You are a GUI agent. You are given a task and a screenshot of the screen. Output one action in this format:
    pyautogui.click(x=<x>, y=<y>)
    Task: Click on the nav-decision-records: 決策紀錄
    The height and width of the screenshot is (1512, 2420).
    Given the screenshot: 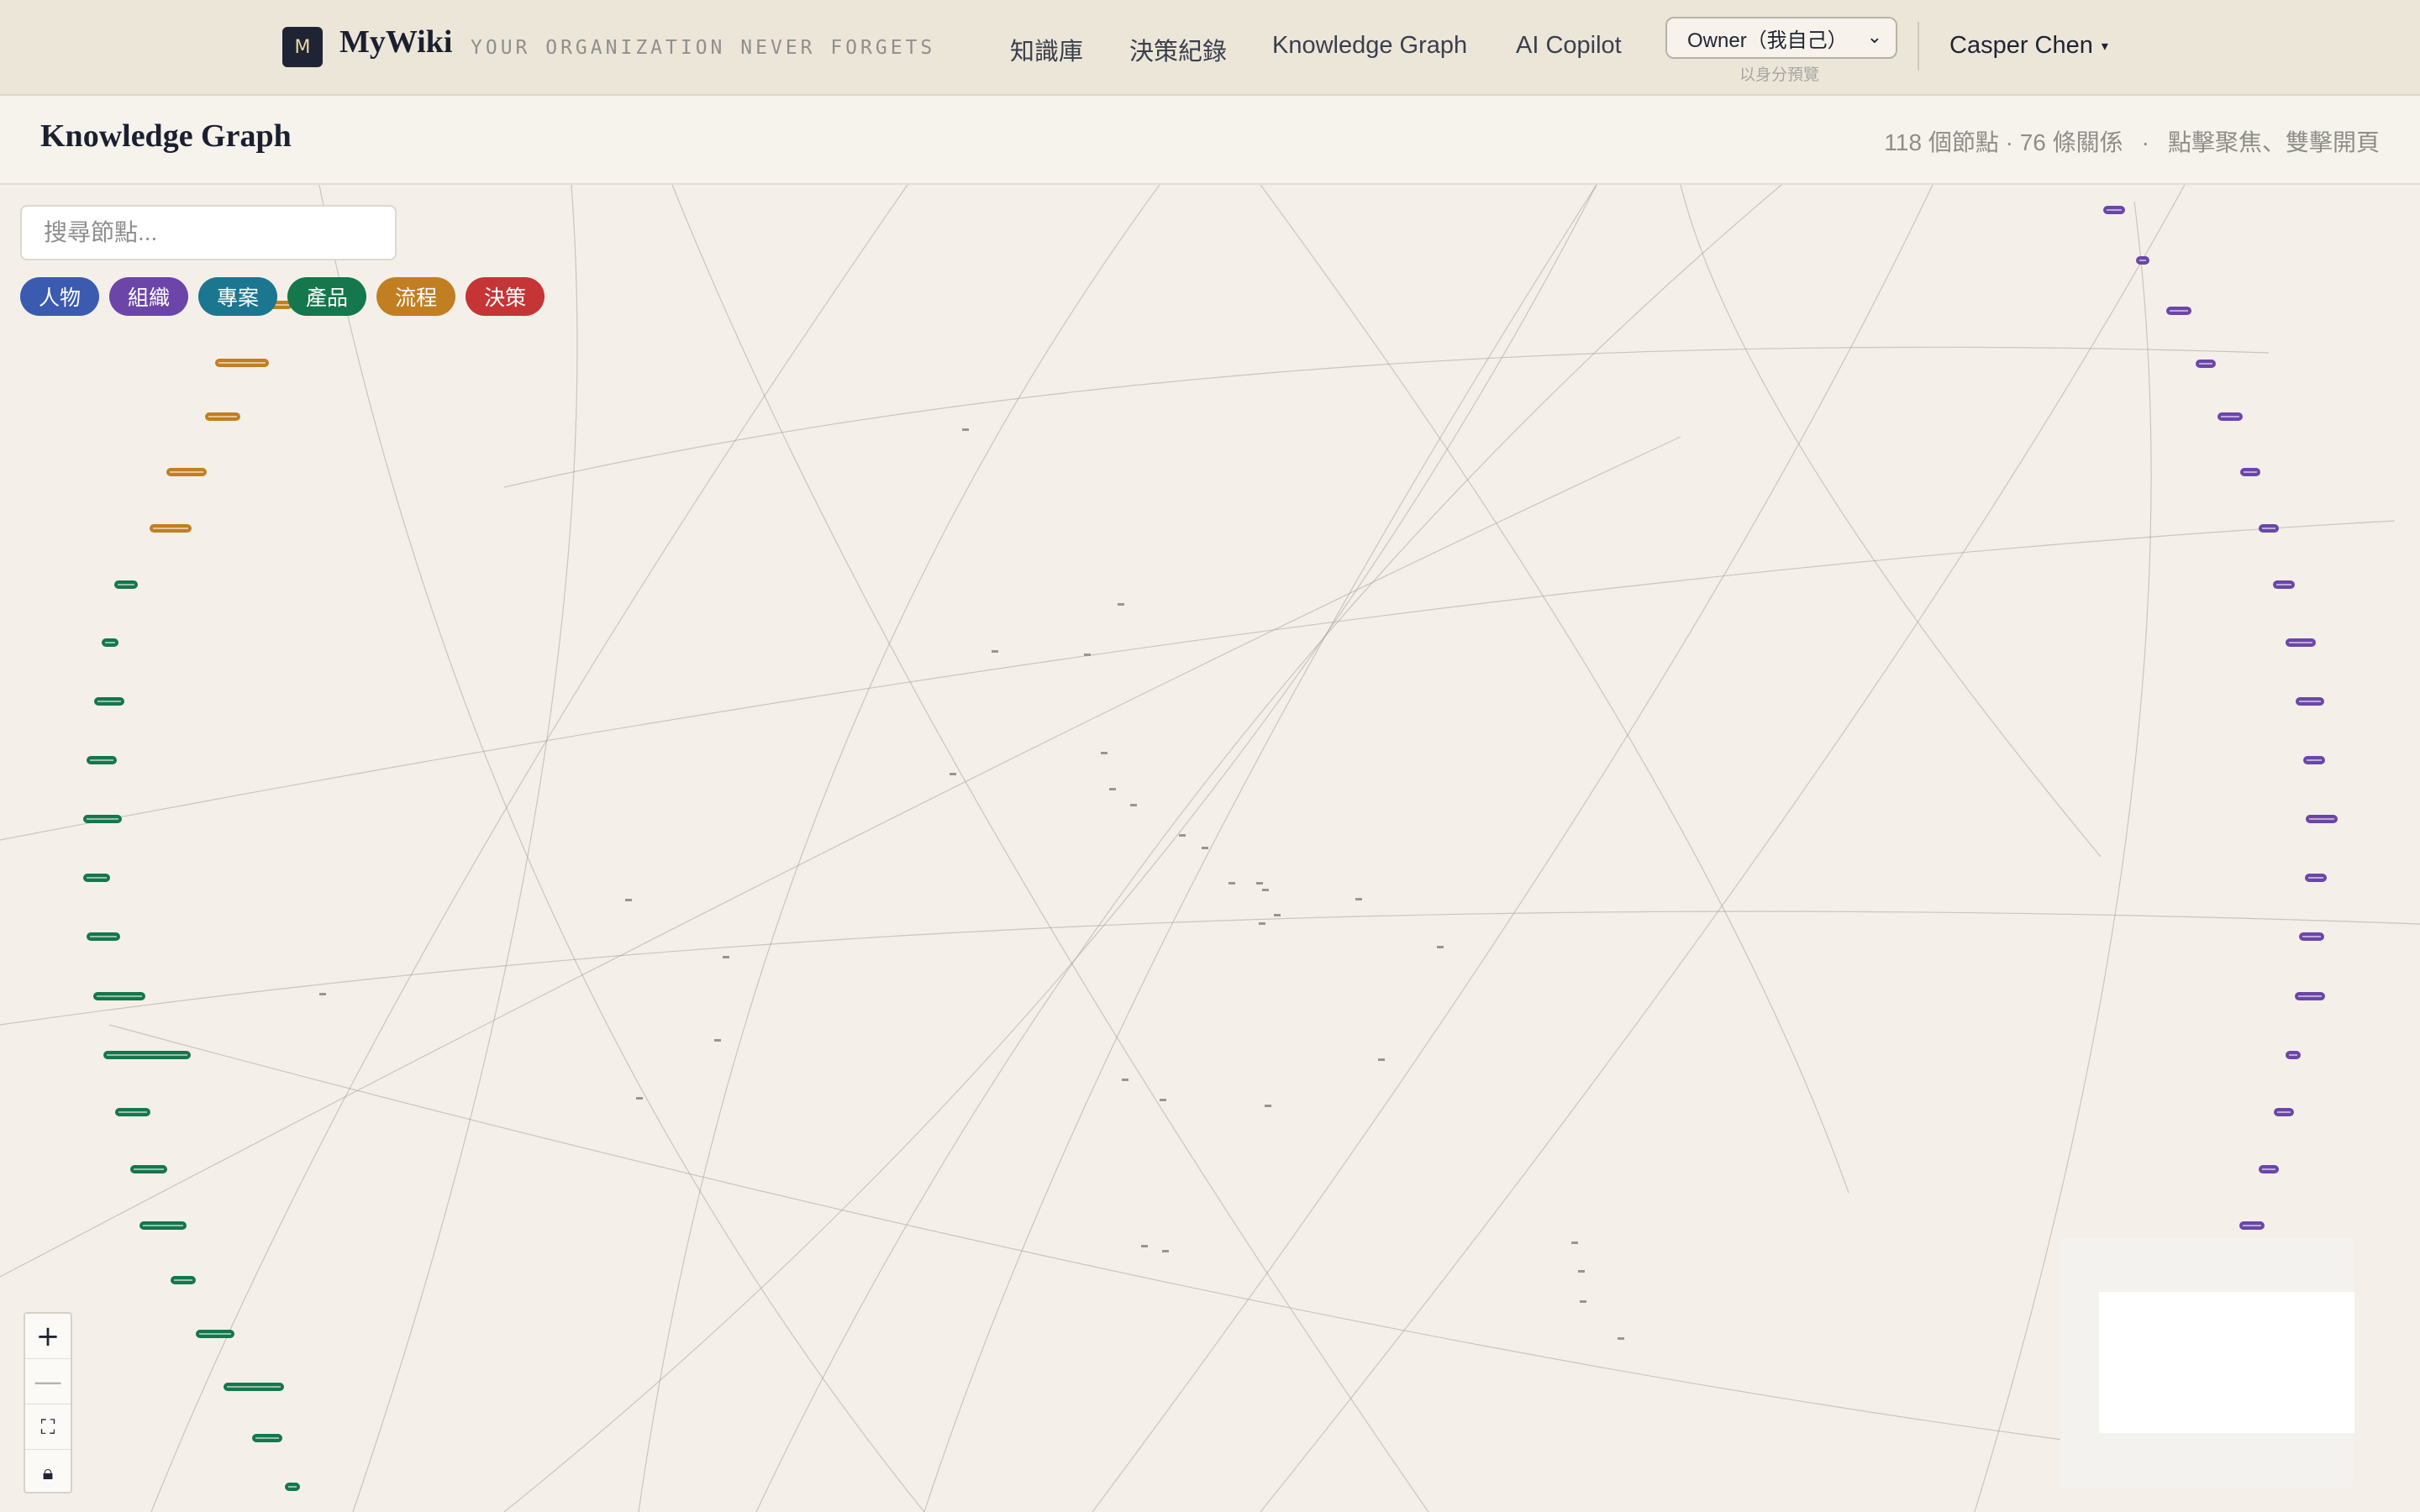 What is the action you would take?
    pyautogui.click(x=1178, y=49)
    